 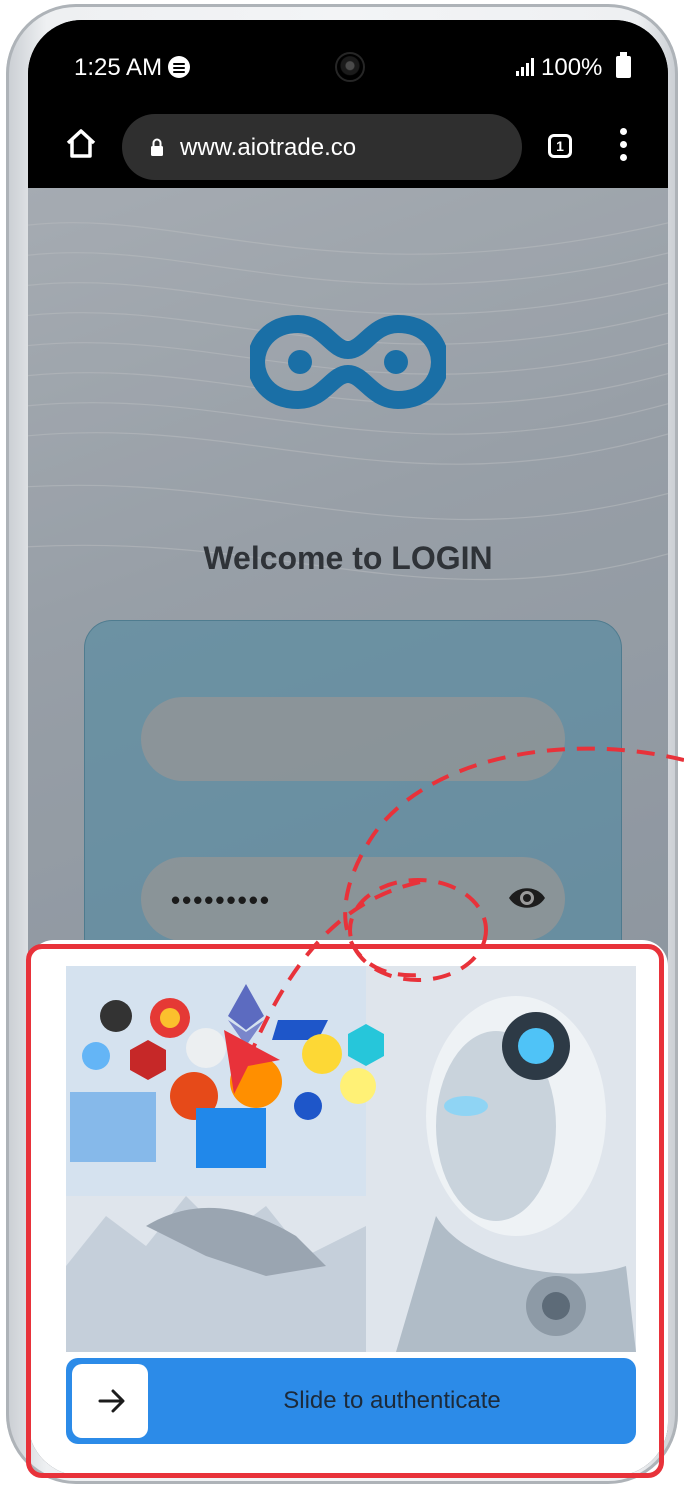 What do you see at coordinates (624, 145) in the screenshot?
I see `more-vert-icon` at bounding box center [624, 145].